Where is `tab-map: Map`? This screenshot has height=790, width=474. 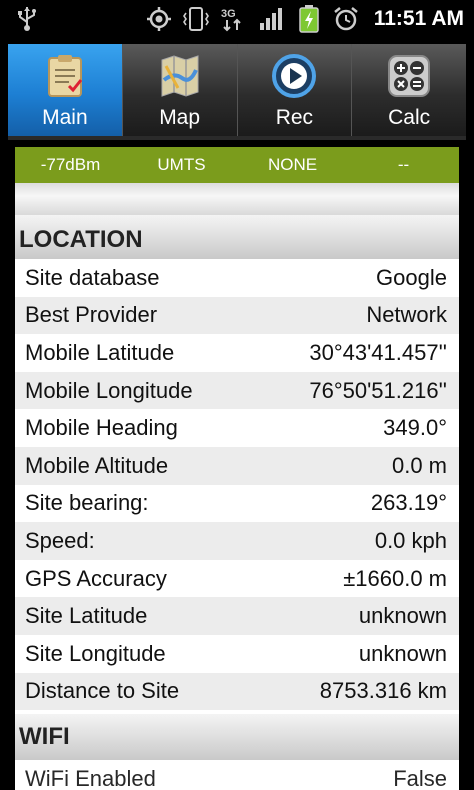 tab-map: Map is located at coordinates (180, 90).